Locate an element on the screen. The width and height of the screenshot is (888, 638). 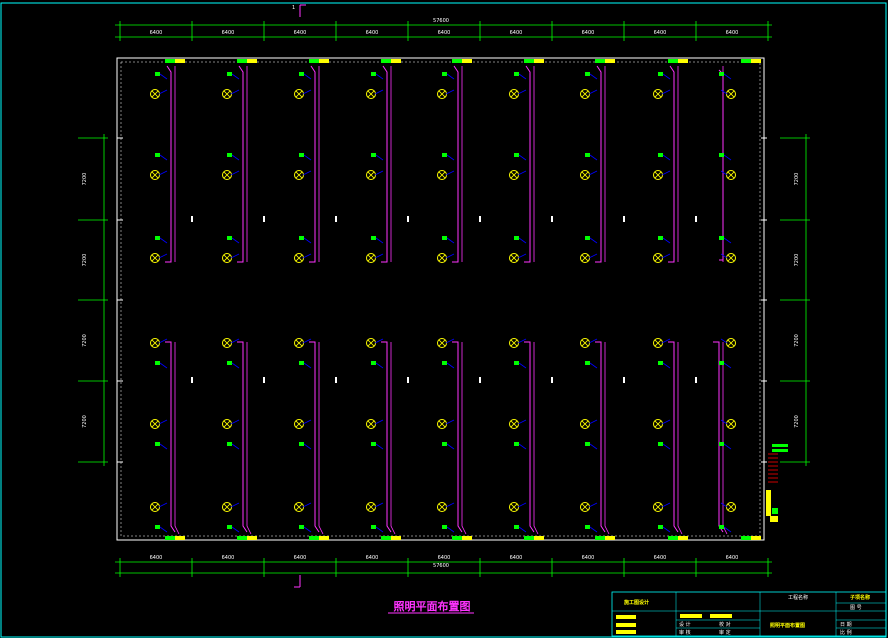
main-switchboard is located at coordinates (768, 503).